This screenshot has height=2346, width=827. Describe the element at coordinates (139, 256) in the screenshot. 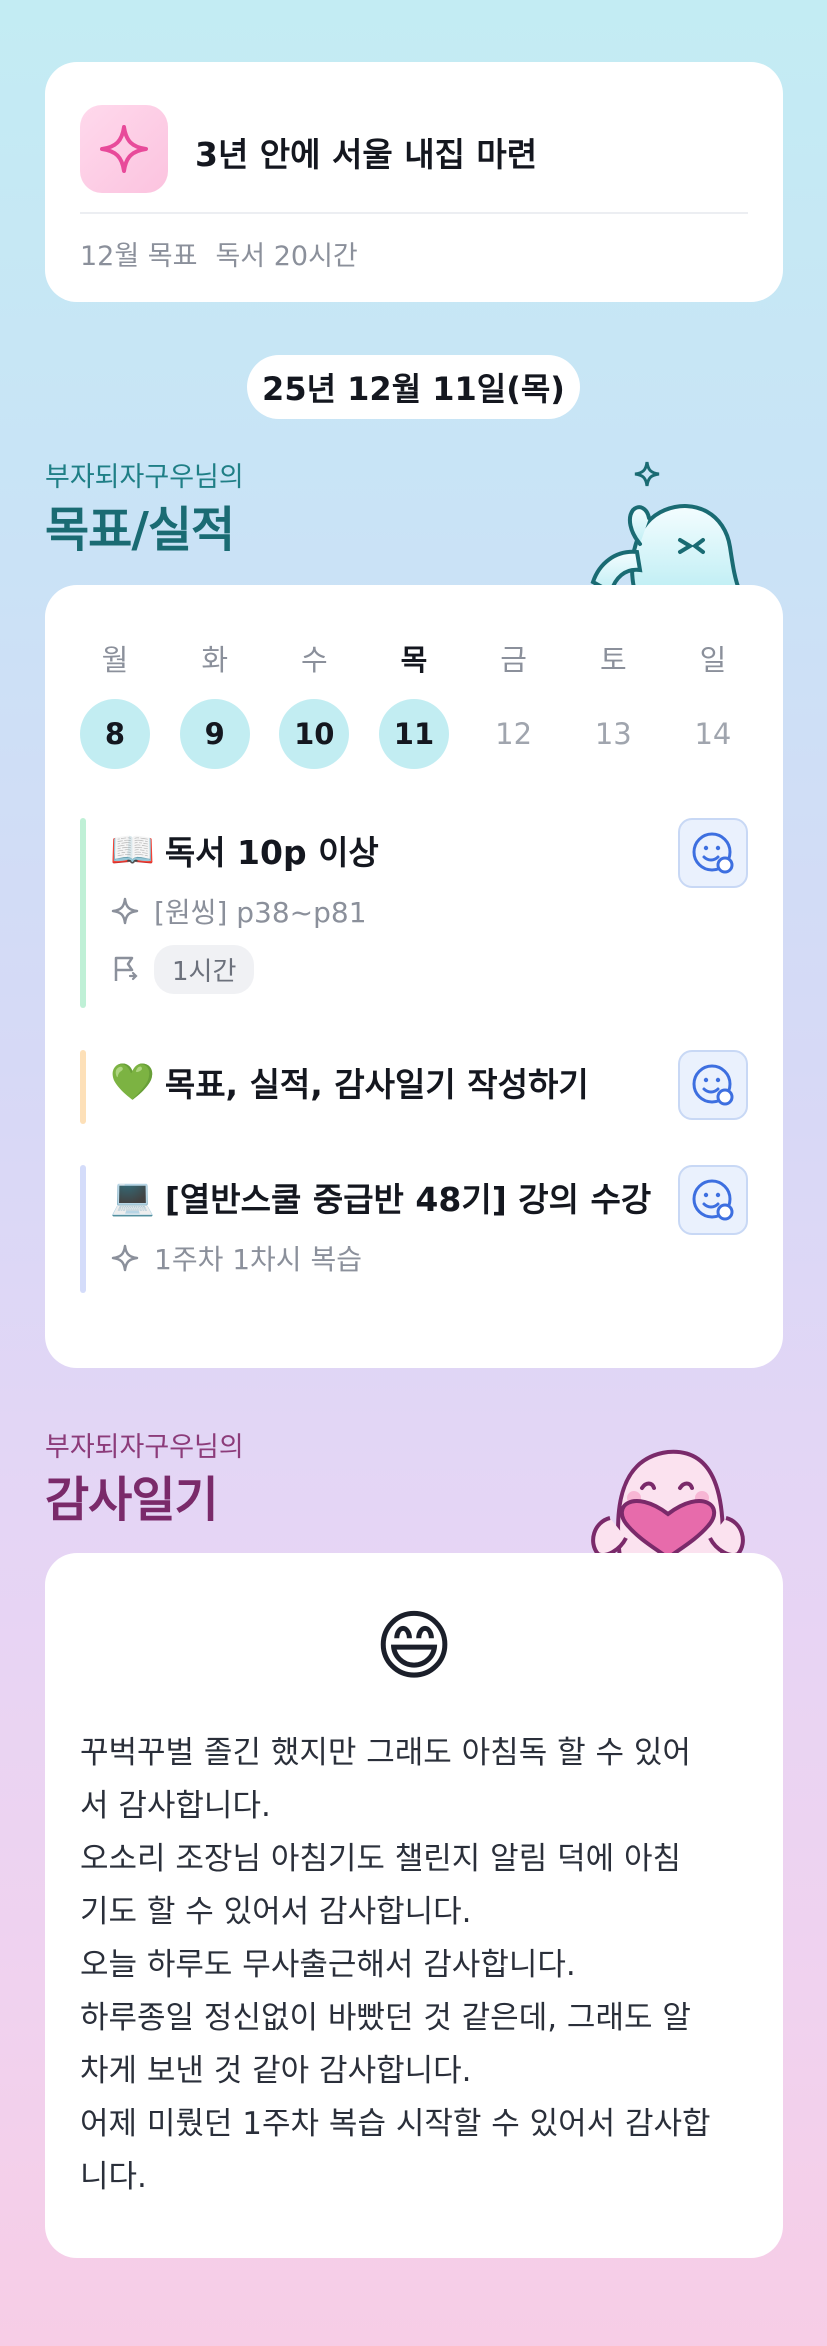

I see `month-goal-label: 12월 목표` at that location.